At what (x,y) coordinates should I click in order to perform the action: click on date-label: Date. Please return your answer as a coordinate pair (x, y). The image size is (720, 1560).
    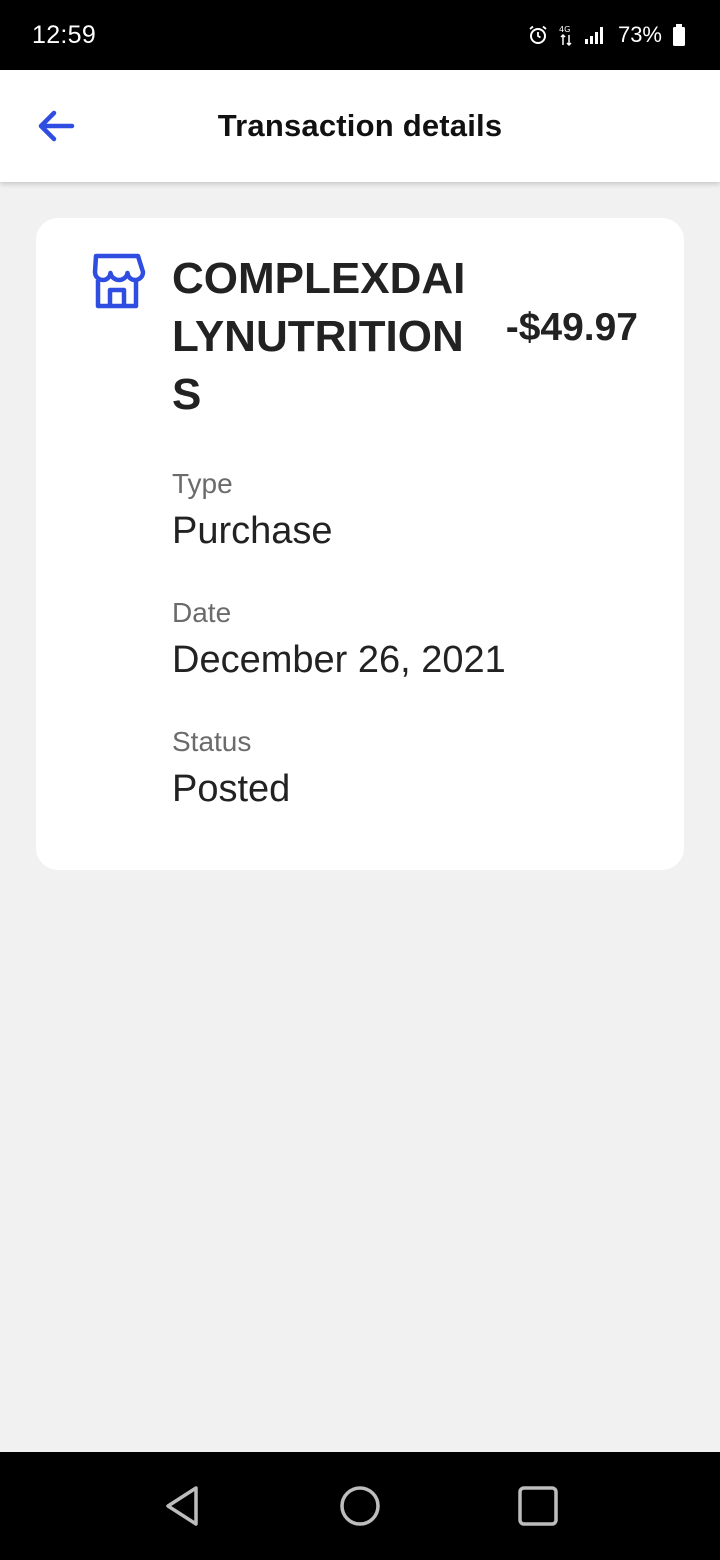
    Looking at the image, I should click on (202, 612).